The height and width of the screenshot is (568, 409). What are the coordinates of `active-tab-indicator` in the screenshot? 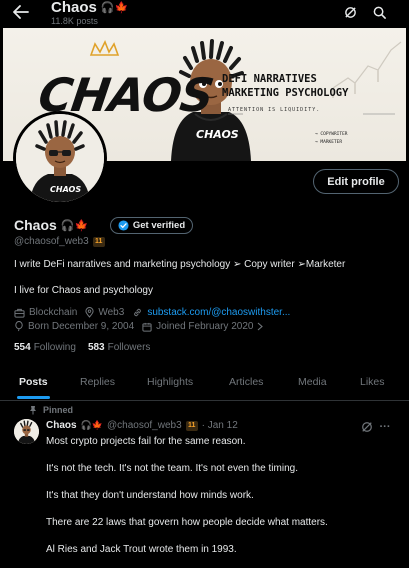 It's located at (33, 397).